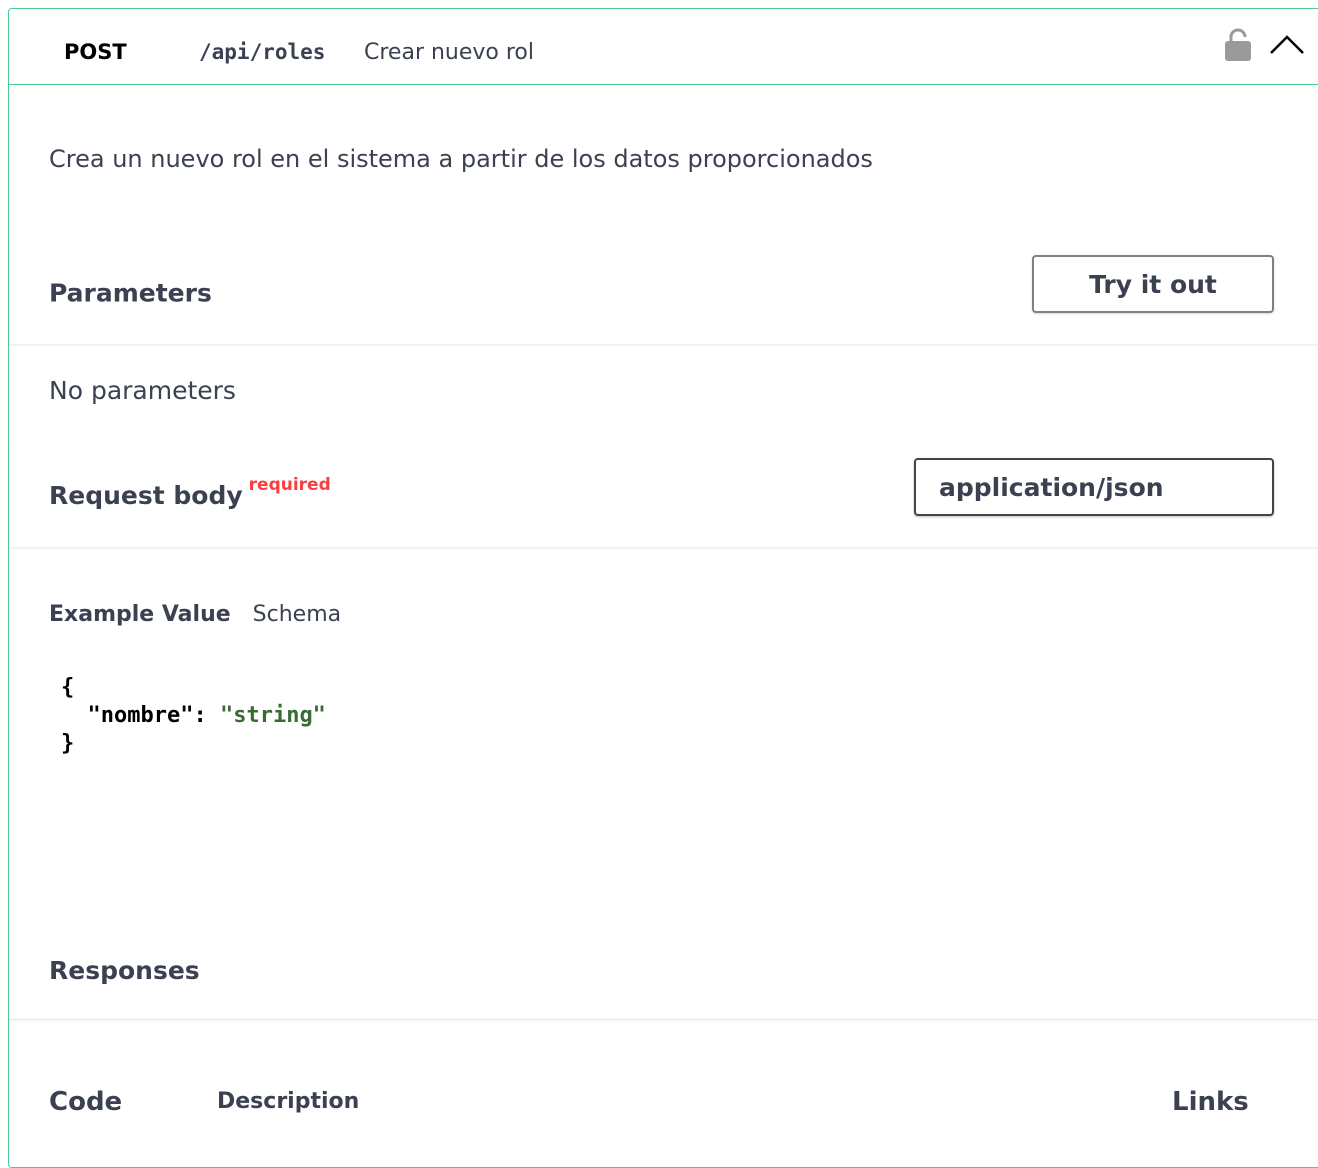  I want to click on tab-schema: Schema, so click(297, 614).